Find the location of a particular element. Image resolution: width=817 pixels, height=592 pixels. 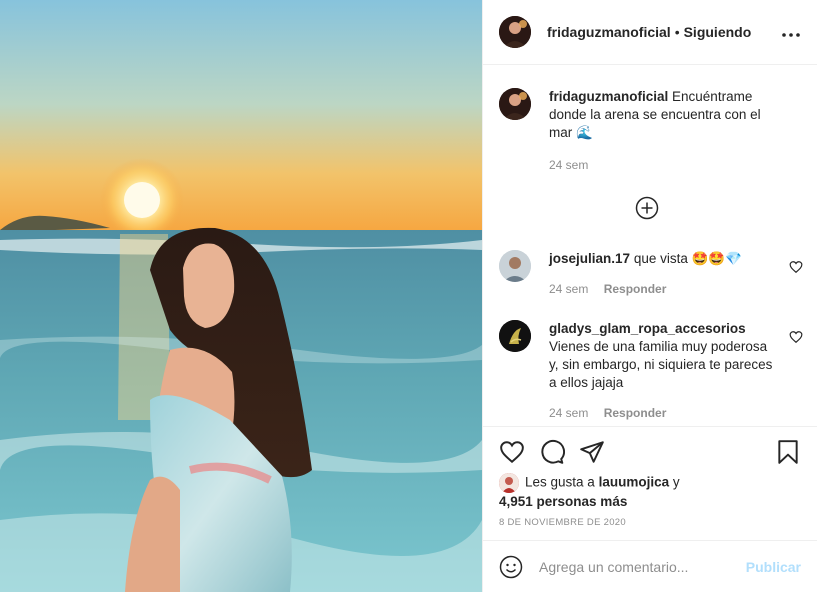

load-more-comments-icon is located at coordinates (647, 208).